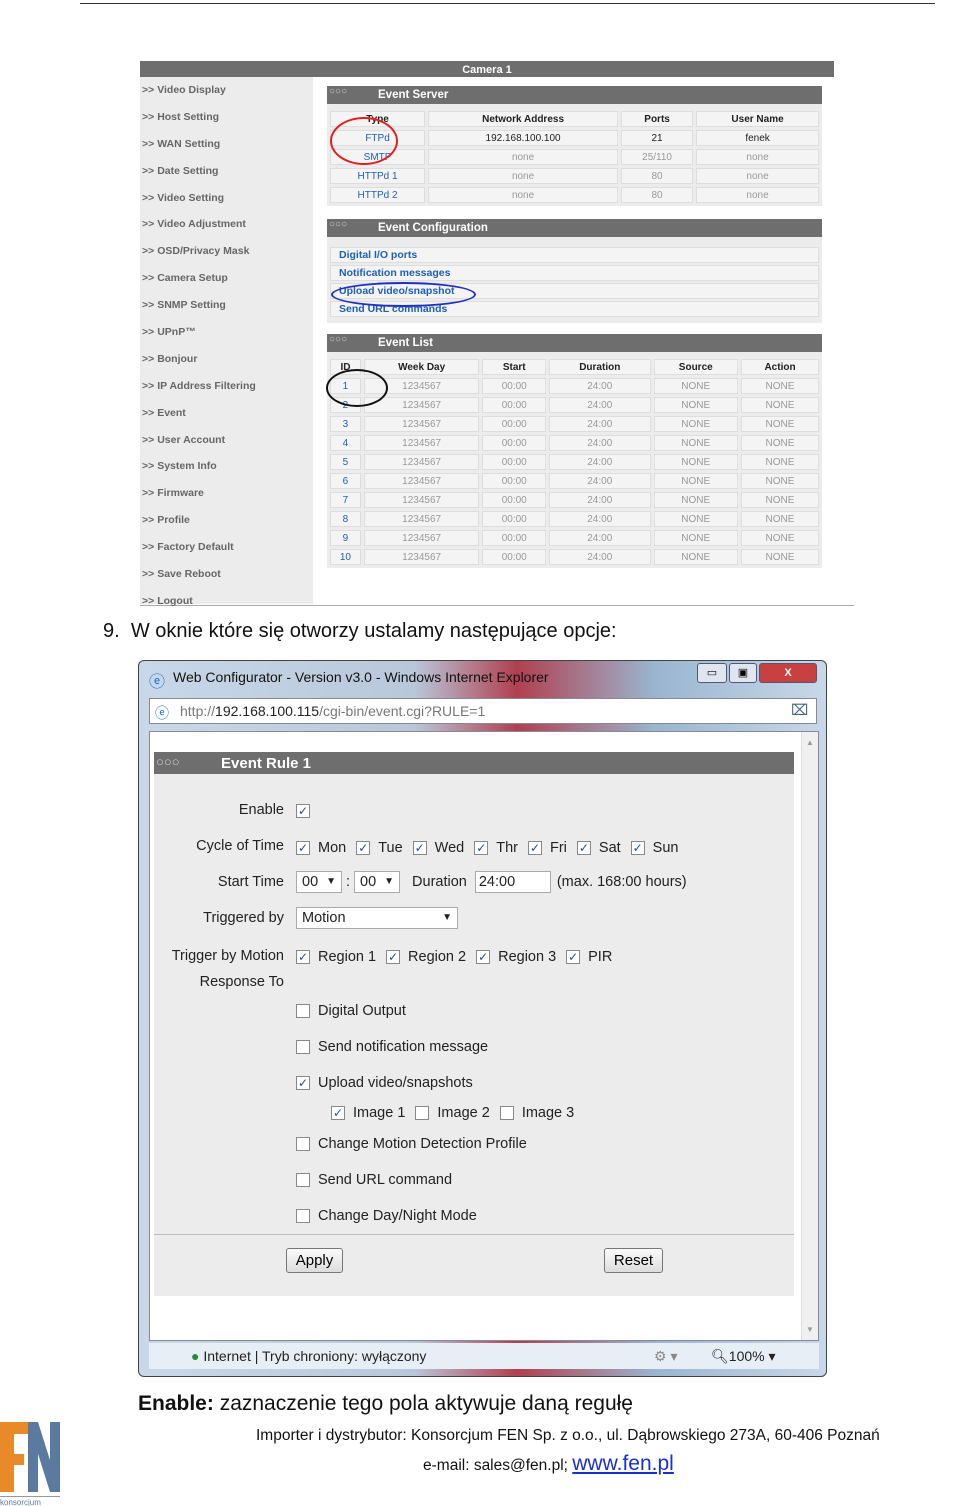 This screenshot has width=960, height=1506. What do you see at coordinates (345, 519) in the screenshot?
I see `table-cell: 8` at bounding box center [345, 519].